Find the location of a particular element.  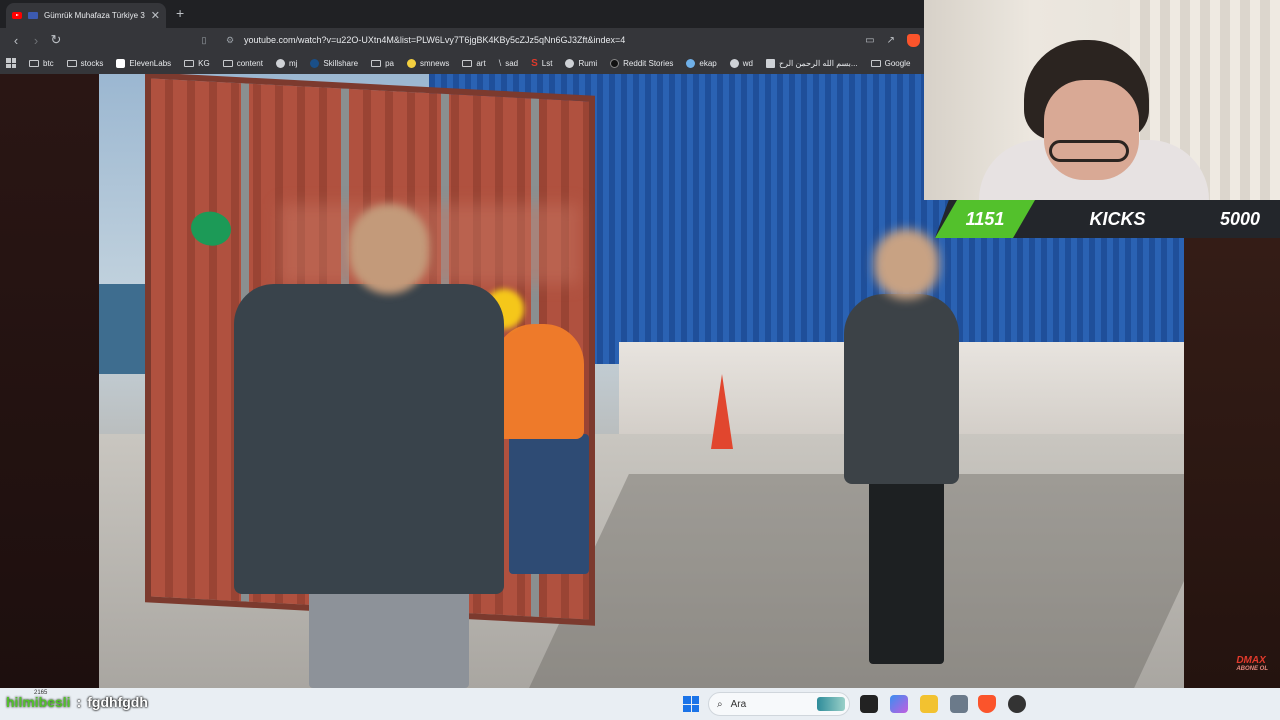

kicks-goal-bar: 1151 KICKS 5000 is located at coordinates (1107, 219).